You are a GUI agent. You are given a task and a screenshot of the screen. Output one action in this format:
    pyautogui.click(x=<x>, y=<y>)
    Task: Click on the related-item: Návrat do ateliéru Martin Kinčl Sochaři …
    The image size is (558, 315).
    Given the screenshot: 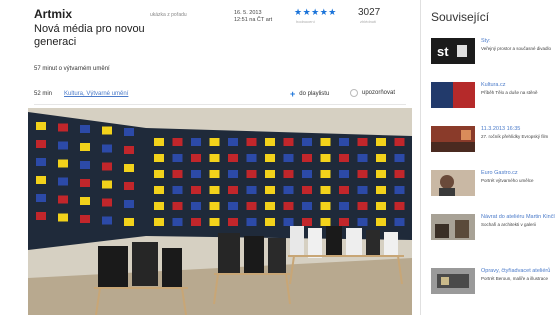 What is the action you would take?
    pyautogui.click(x=494, y=232)
    